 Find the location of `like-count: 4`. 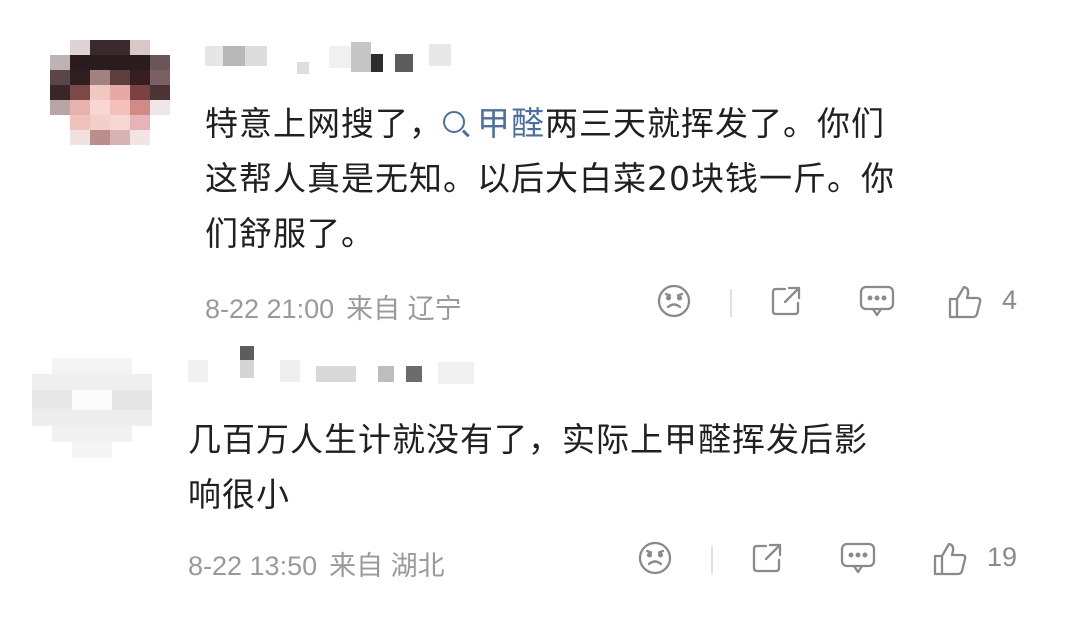

like-count: 4 is located at coordinates (1010, 300).